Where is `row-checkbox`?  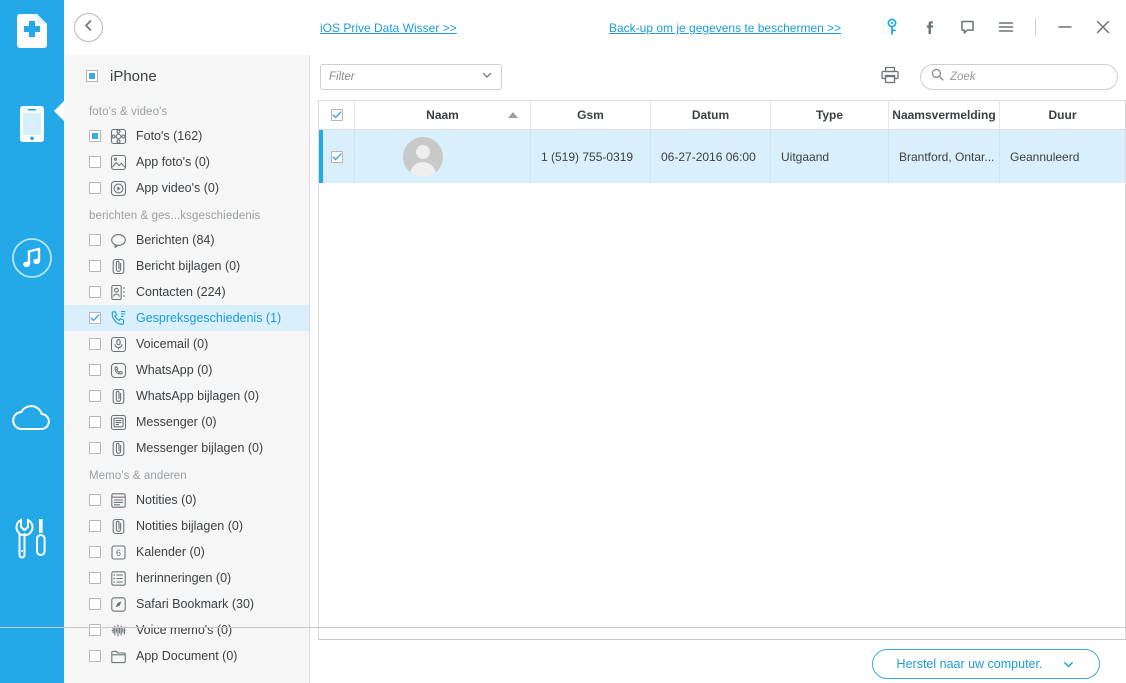 row-checkbox is located at coordinates (336, 156).